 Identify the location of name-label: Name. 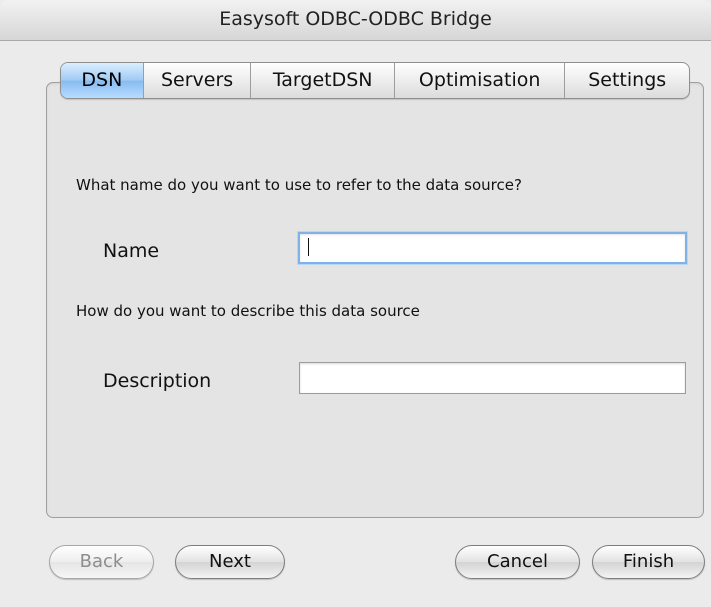
(131, 251).